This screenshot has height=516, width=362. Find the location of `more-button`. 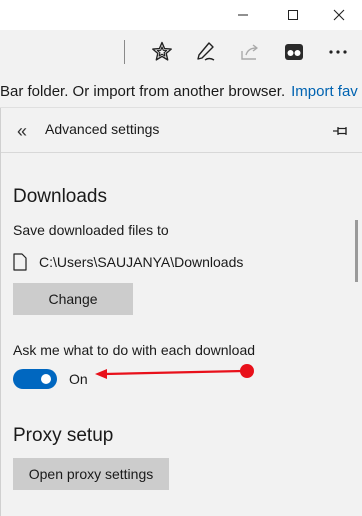

more-button is located at coordinates (338, 52).